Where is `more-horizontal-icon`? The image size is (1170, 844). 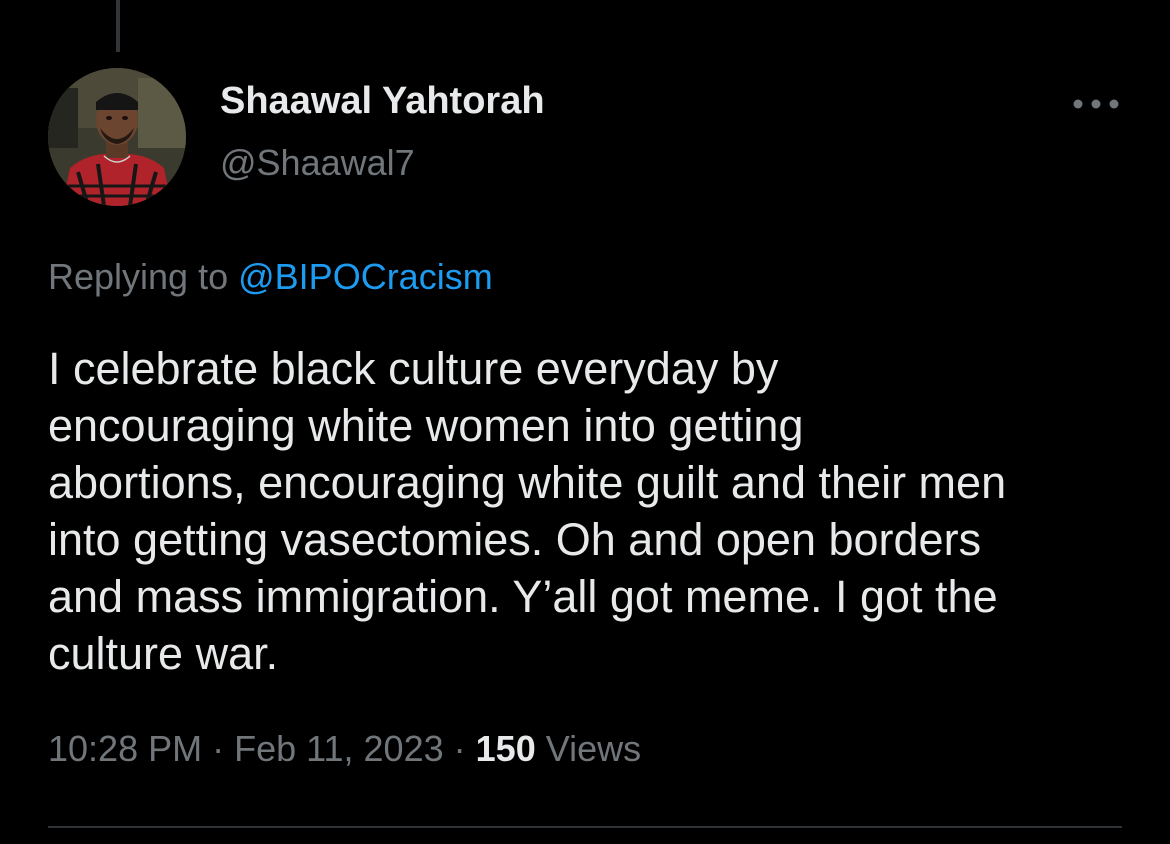
more-horizontal-icon is located at coordinates (1096, 104).